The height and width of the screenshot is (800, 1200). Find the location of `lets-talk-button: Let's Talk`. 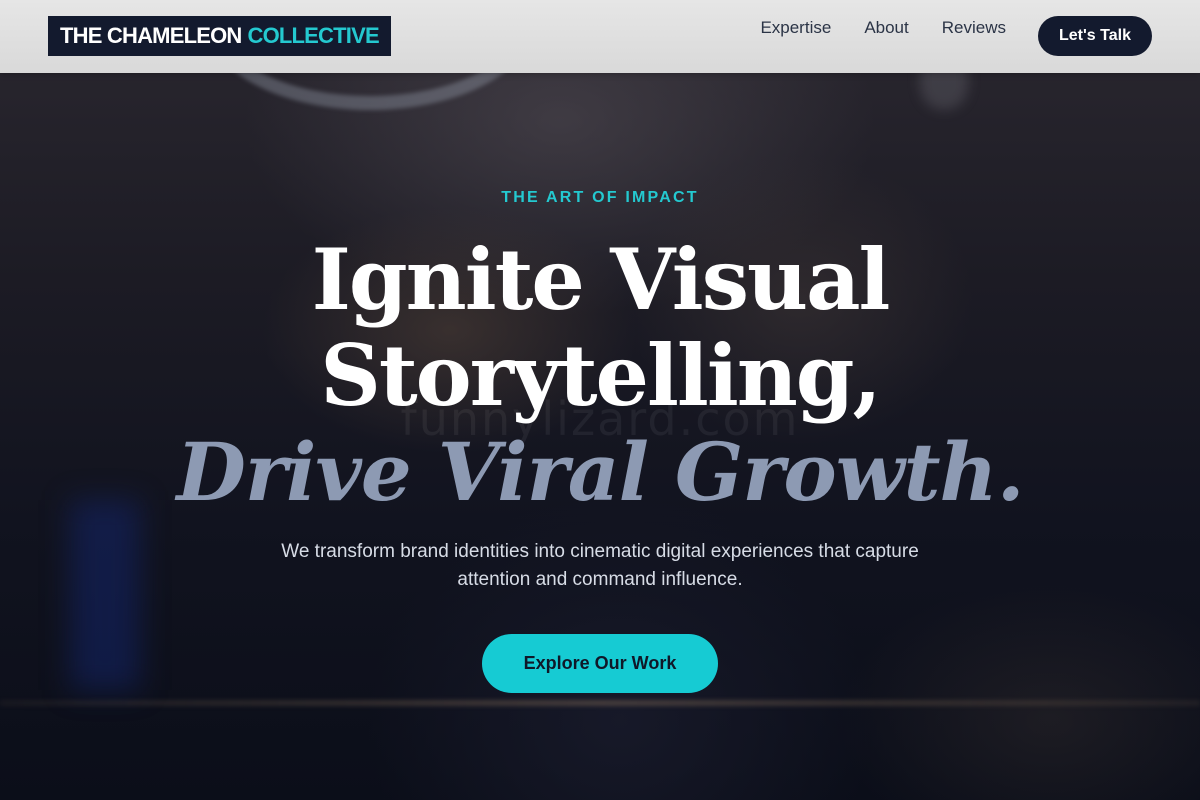

lets-talk-button: Let's Talk is located at coordinates (1095, 36).